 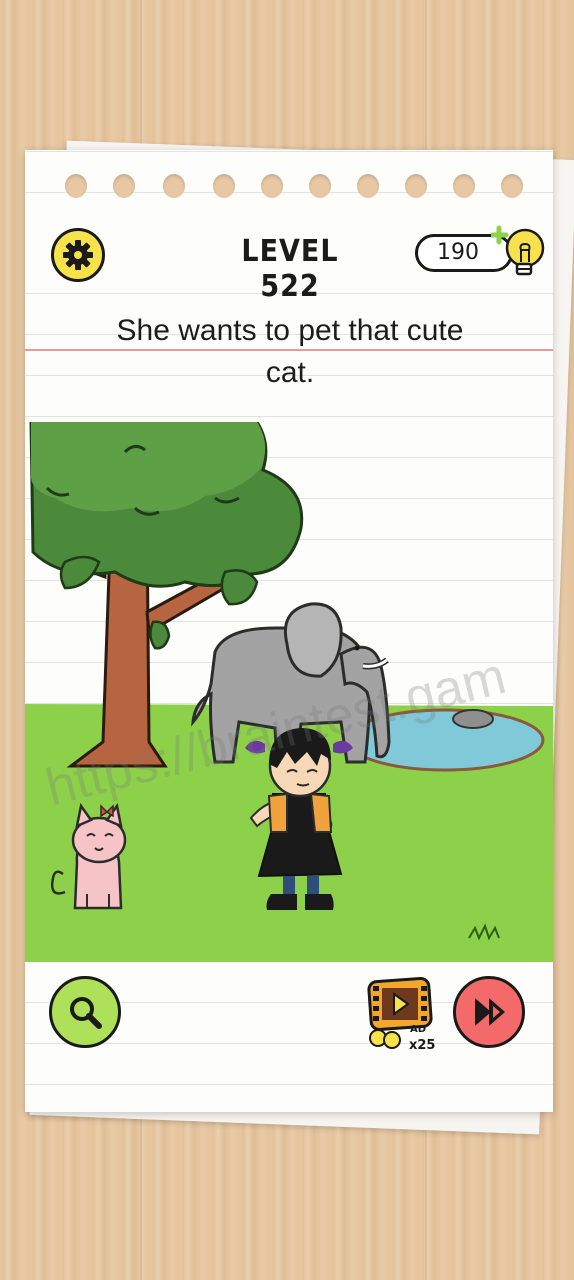 I want to click on binder-holes, so click(x=289, y=180).